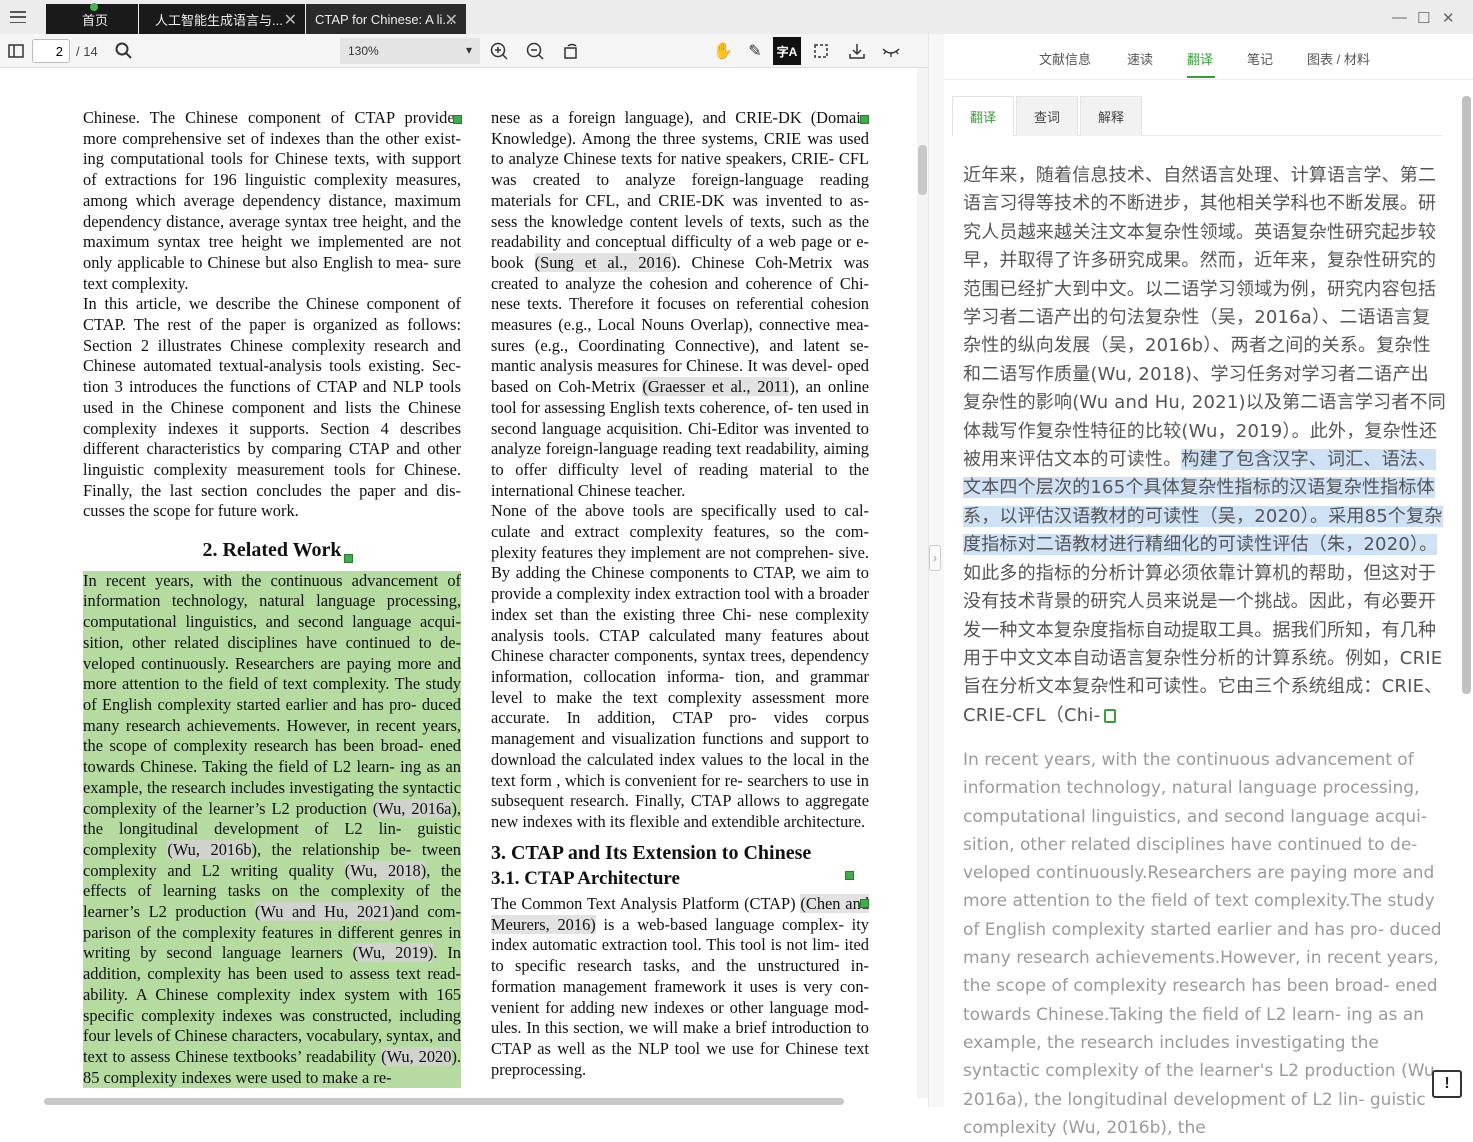 This screenshot has width=1473, height=1142. I want to click on tab-translate: 翻译, so click(1200, 58).